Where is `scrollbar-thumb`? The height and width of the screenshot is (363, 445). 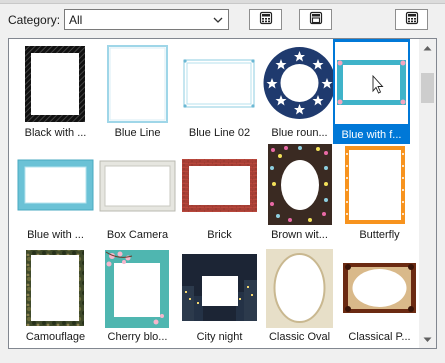 scrollbar-thumb is located at coordinates (427, 88).